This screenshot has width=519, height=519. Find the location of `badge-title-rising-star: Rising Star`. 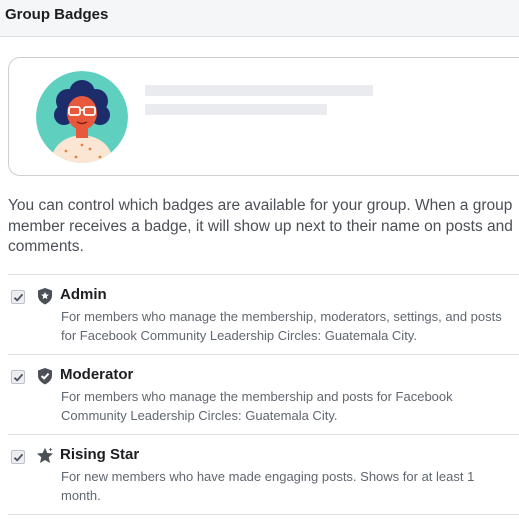

badge-title-rising-star: Rising Star is located at coordinates (100, 454).